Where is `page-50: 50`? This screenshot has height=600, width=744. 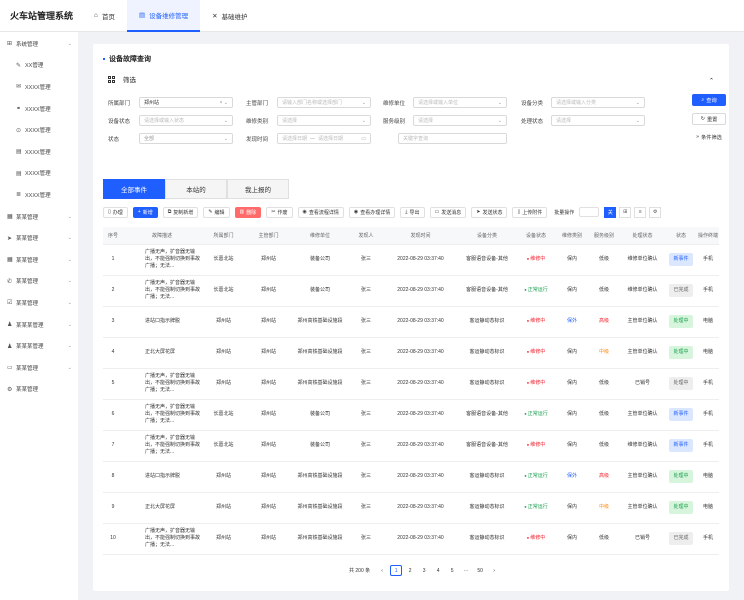
page-50: 50 is located at coordinates (480, 570).